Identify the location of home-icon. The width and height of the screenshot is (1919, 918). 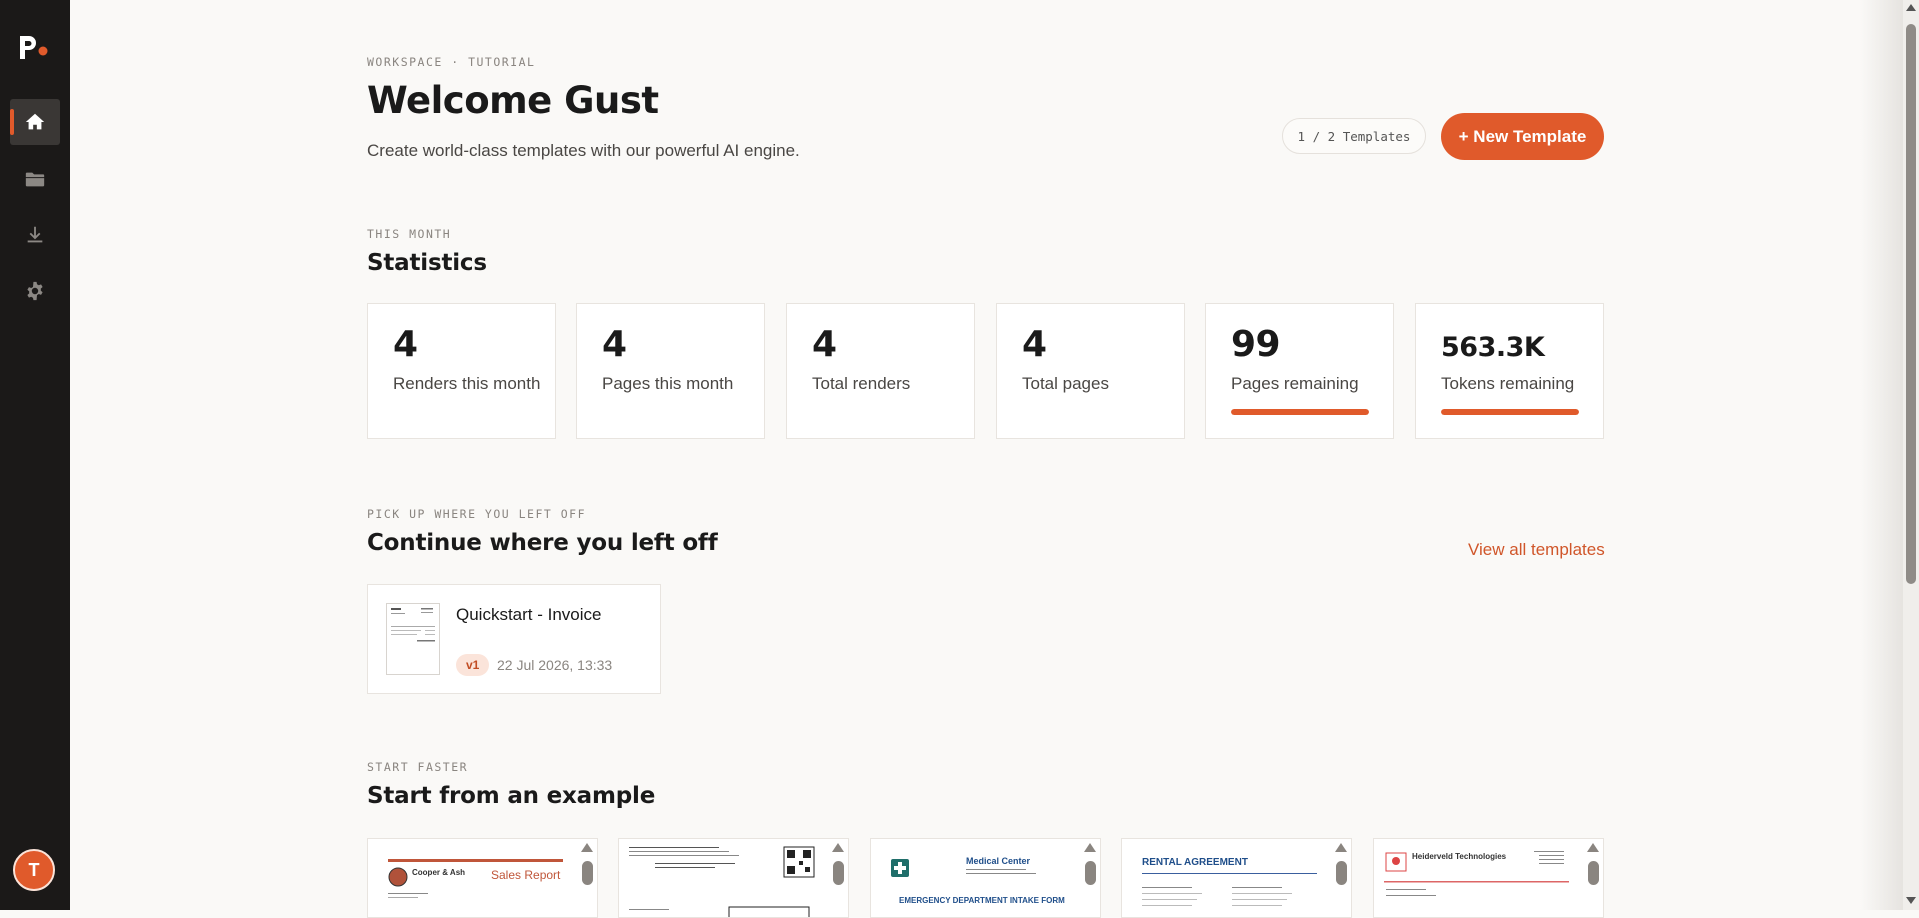
(35, 121).